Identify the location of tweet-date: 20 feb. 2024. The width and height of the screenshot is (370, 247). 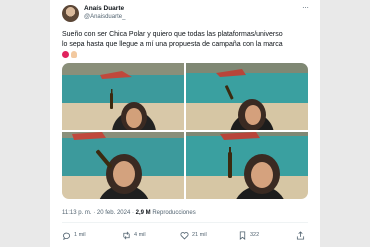
(113, 213).